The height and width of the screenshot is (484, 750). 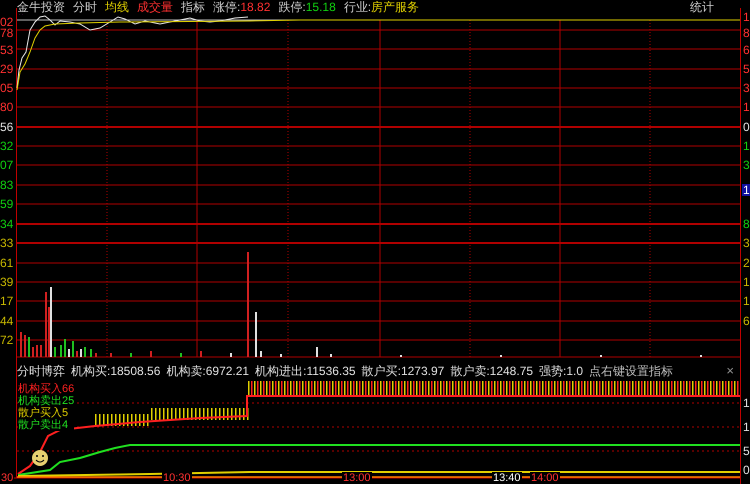 What do you see at coordinates (7, 127) in the screenshot?
I see `price-axis-label: 56` at bounding box center [7, 127].